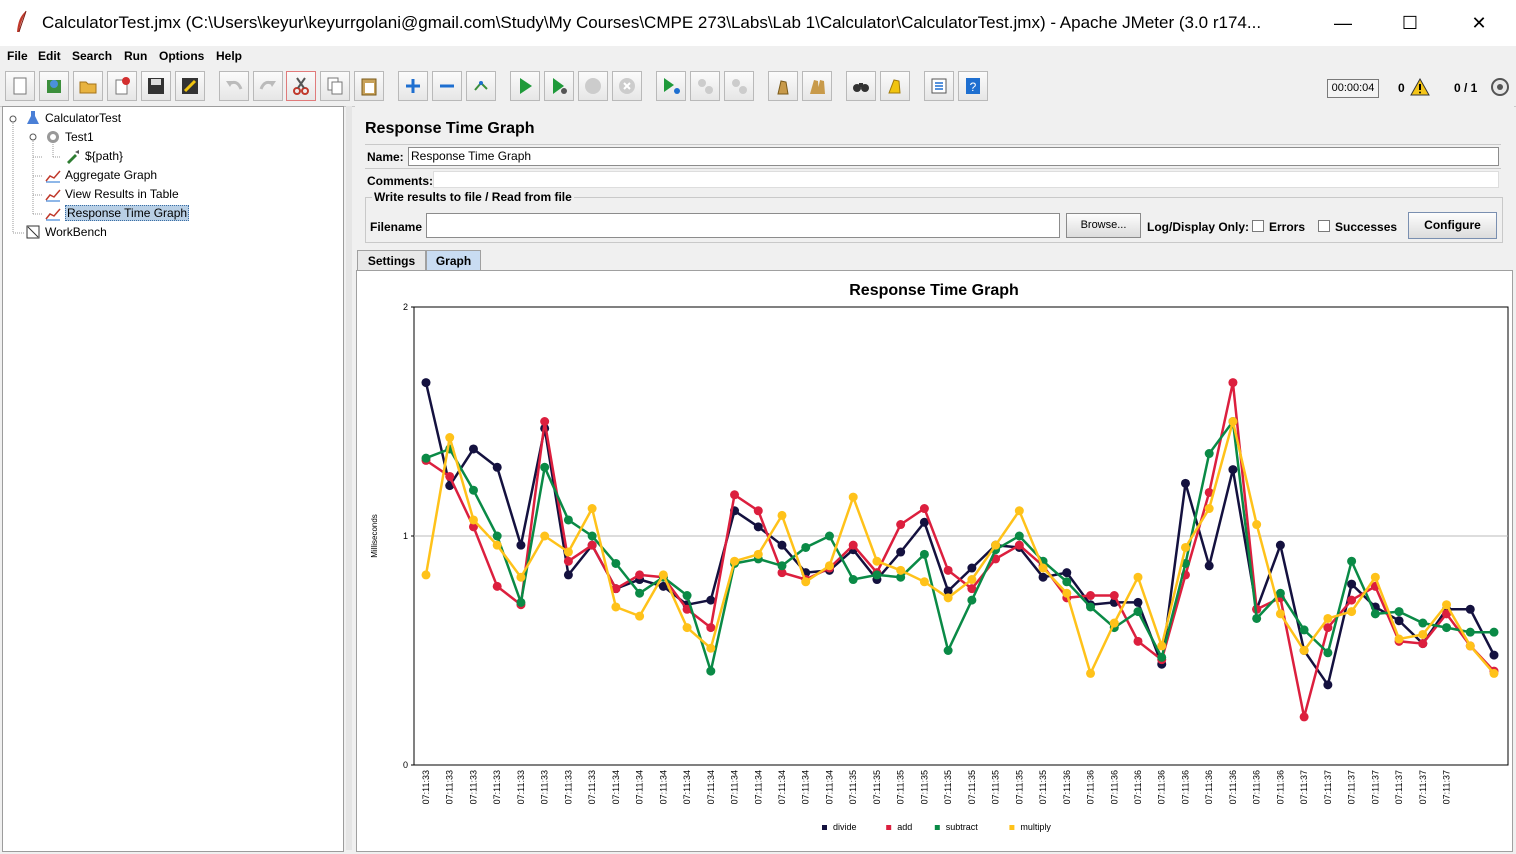 Image resolution: width=1516 pixels, height=854 pixels. Describe the element at coordinates (1375, 787) in the screenshot. I see `x-tick-label: 07:11:37` at that location.